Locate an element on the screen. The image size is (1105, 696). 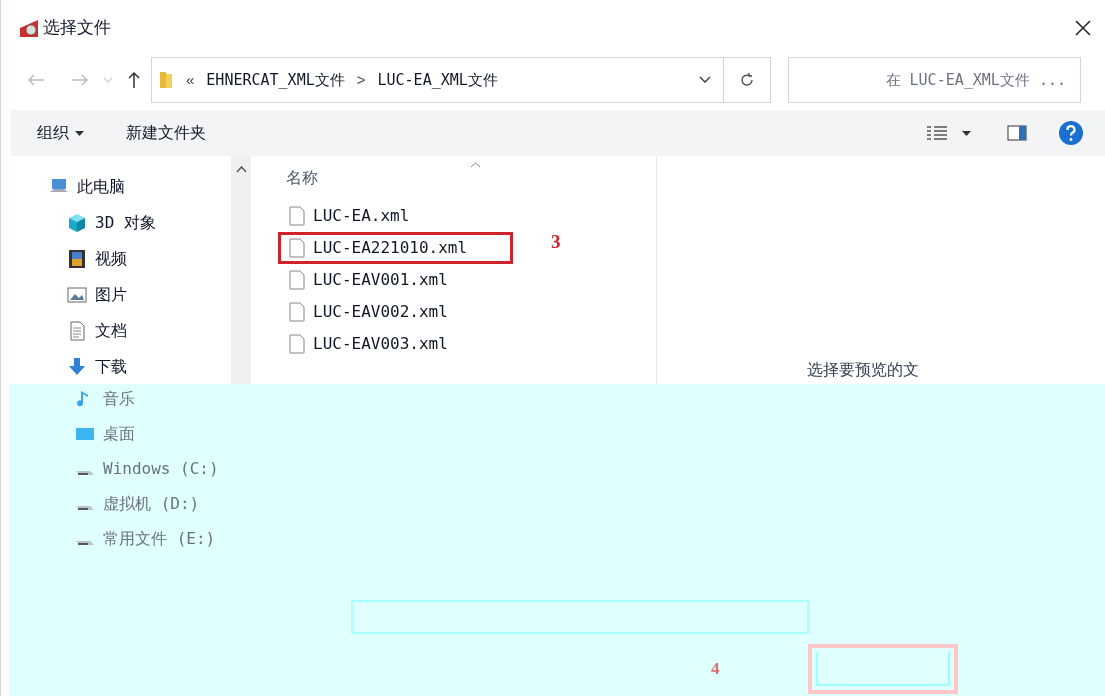
sidebar-item: 常用文件 (E:) is located at coordinates (159, 538).